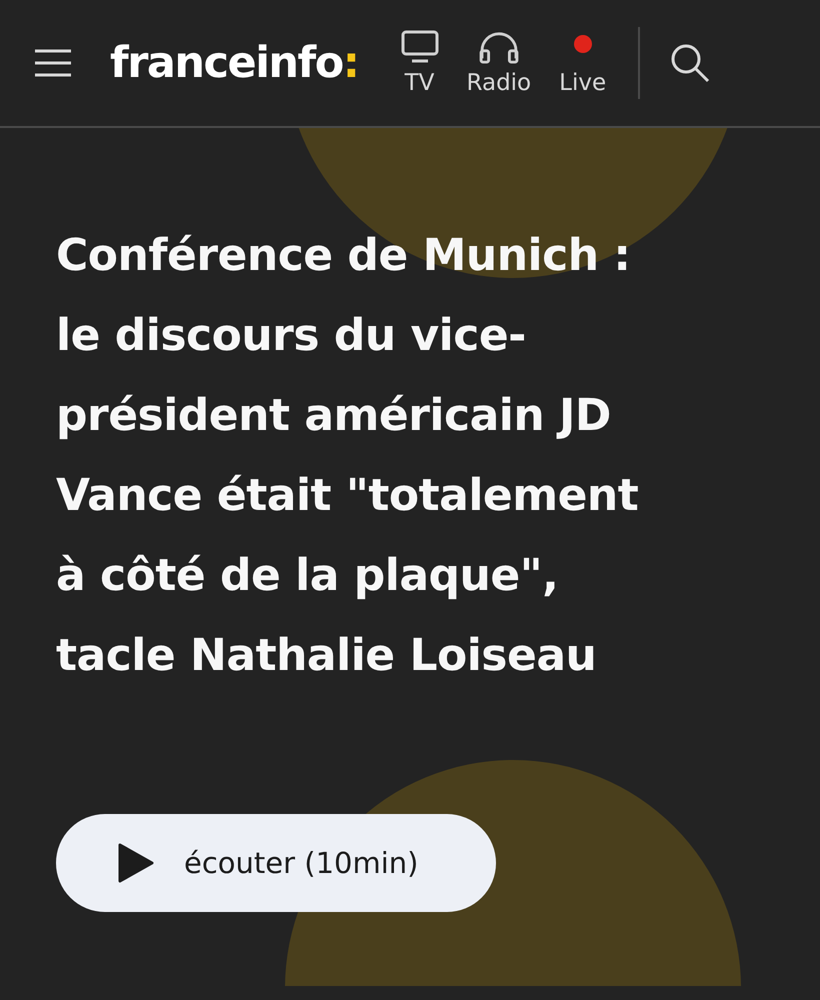 The width and height of the screenshot is (820, 1000). What do you see at coordinates (419, 47) in the screenshot?
I see `tv-icon` at bounding box center [419, 47].